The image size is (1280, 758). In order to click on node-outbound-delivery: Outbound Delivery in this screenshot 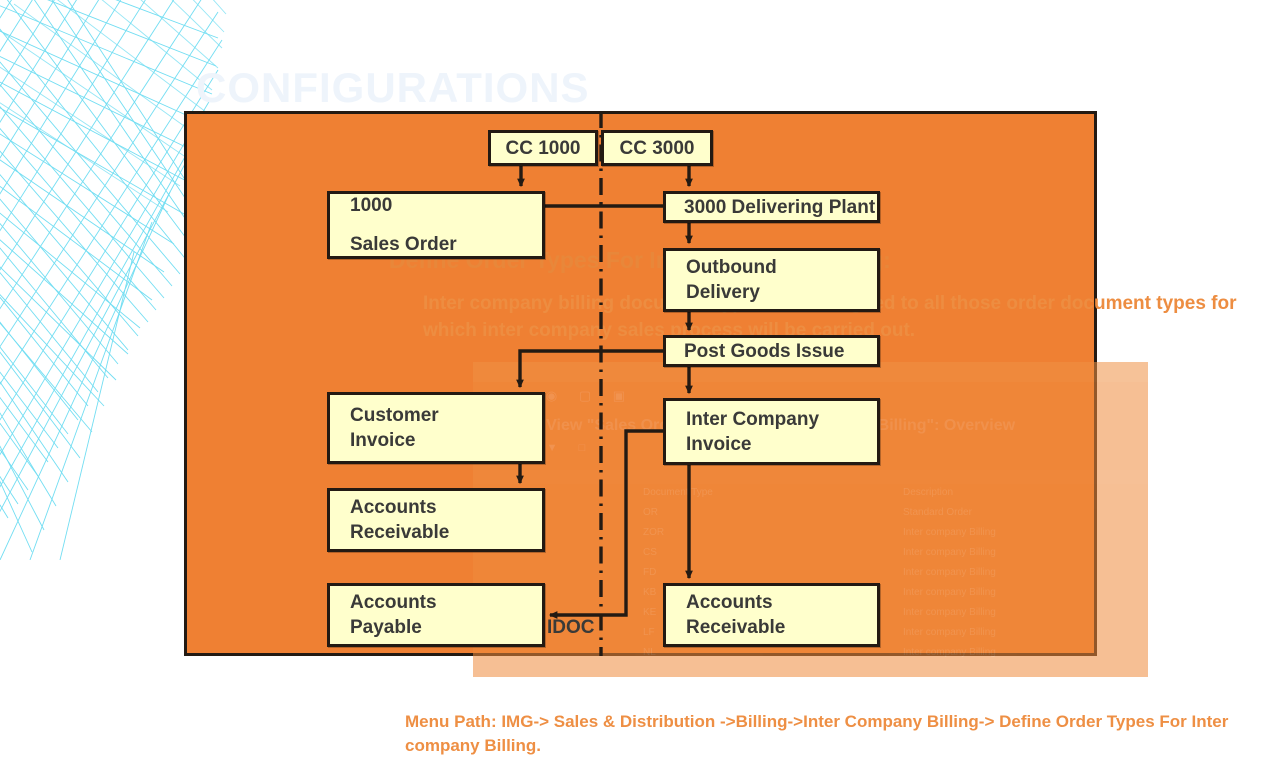, I will do `click(771, 280)`.